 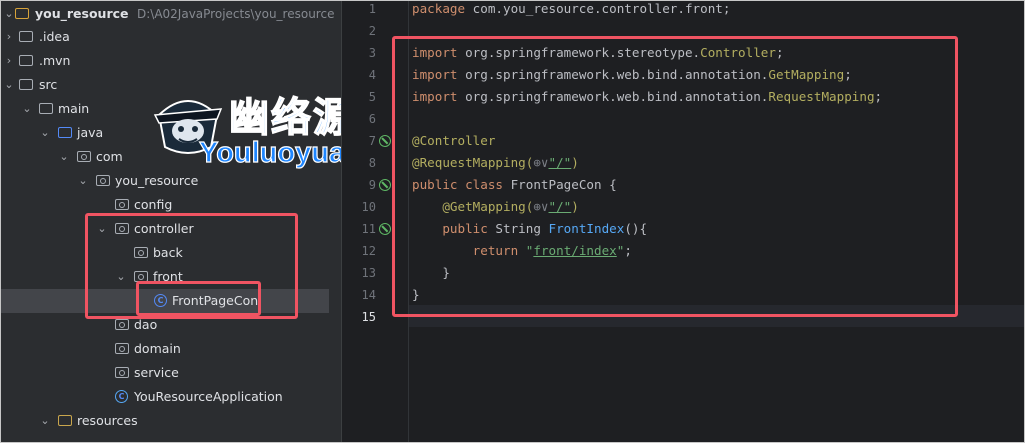 I want to click on tree-item-label: YouResourceApplication, so click(x=208, y=396).